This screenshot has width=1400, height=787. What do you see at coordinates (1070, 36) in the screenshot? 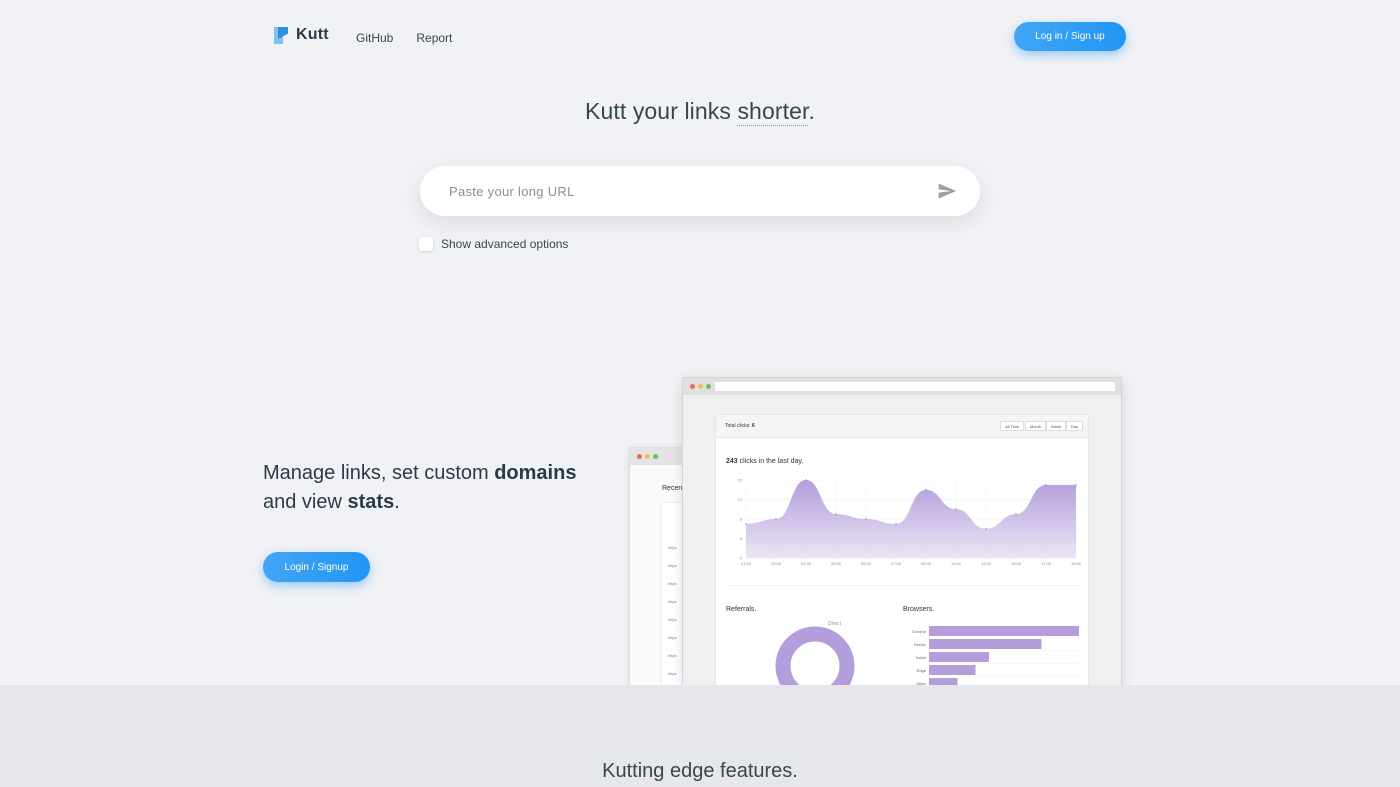
I see `login-signup-button: Log in / Sign up` at bounding box center [1070, 36].